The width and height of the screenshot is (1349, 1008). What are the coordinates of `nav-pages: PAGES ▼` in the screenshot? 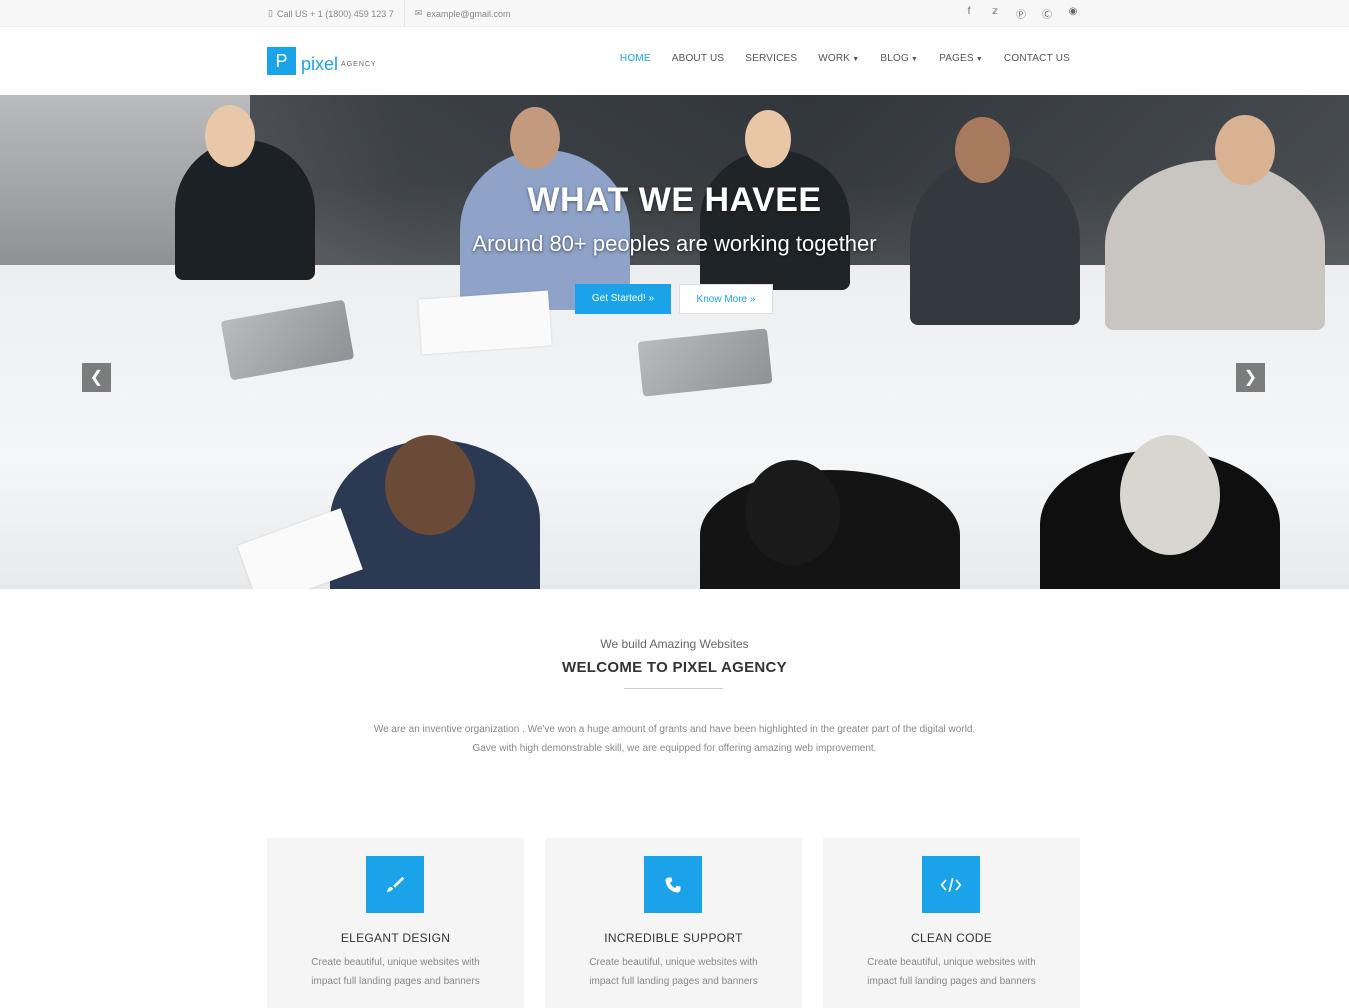 It's located at (961, 58).